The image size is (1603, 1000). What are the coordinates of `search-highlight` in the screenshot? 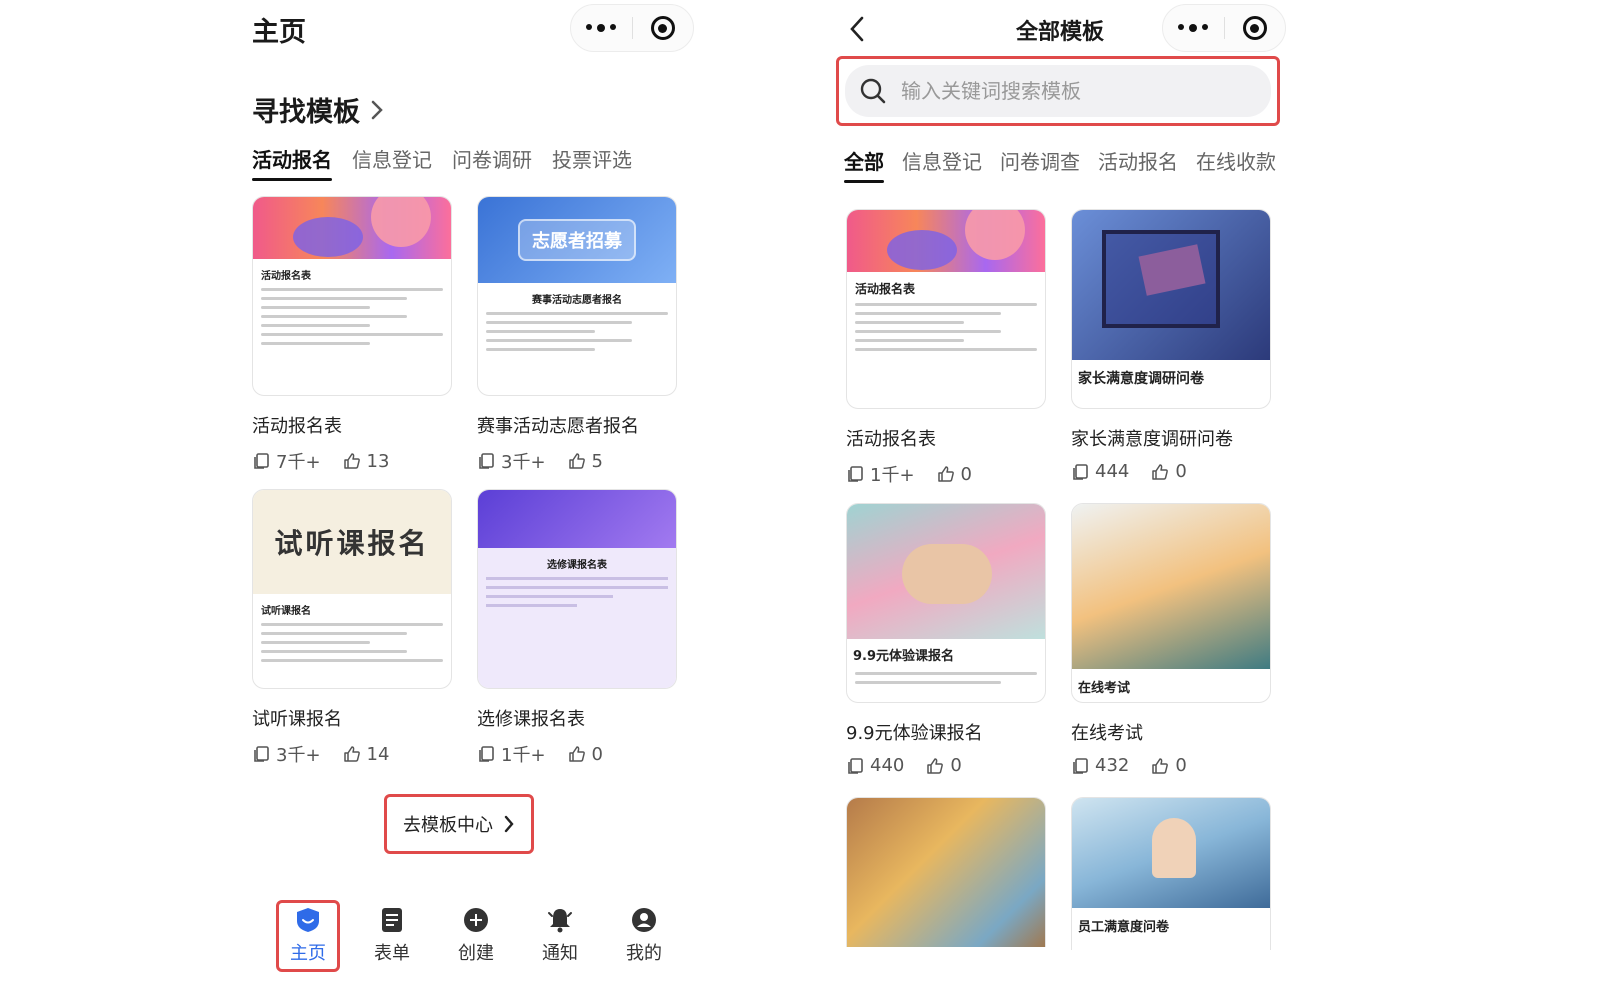 It's located at (1058, 91).